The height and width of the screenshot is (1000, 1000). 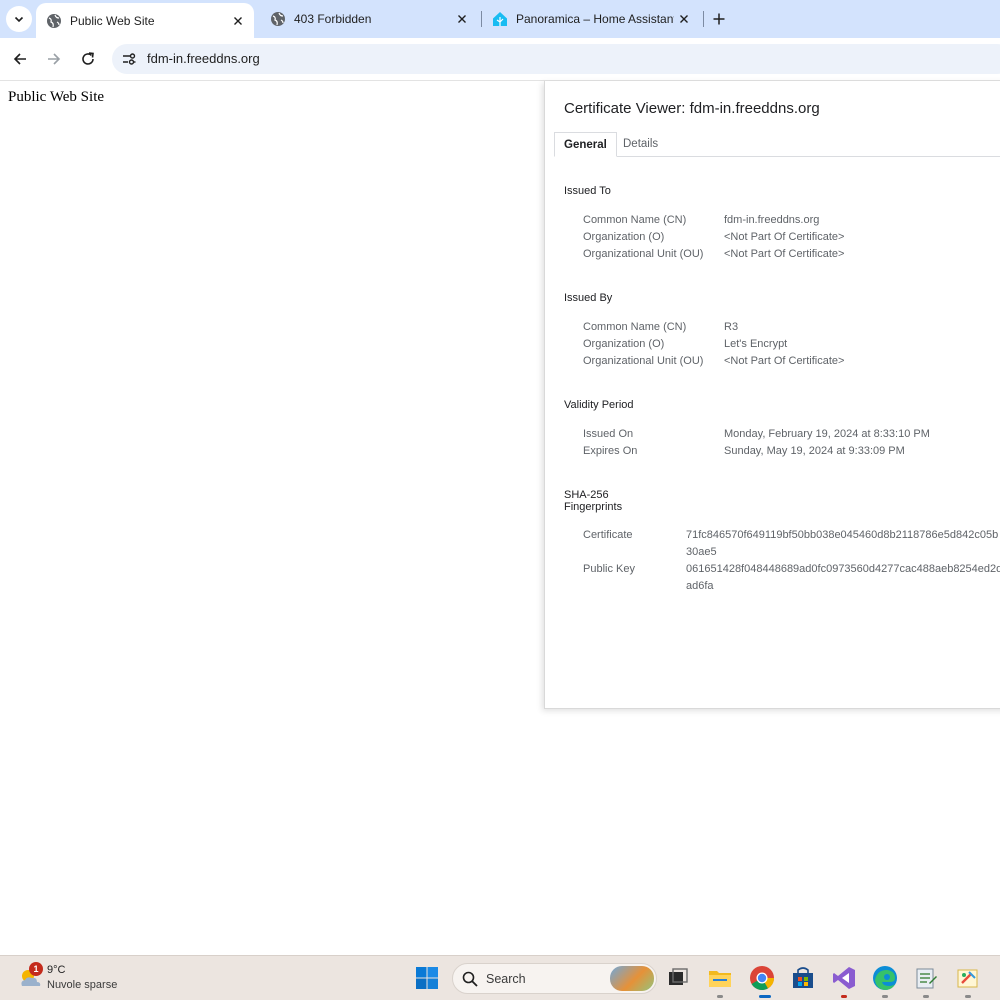 I want to click on notepad-icon, so click(x=926, y=978).